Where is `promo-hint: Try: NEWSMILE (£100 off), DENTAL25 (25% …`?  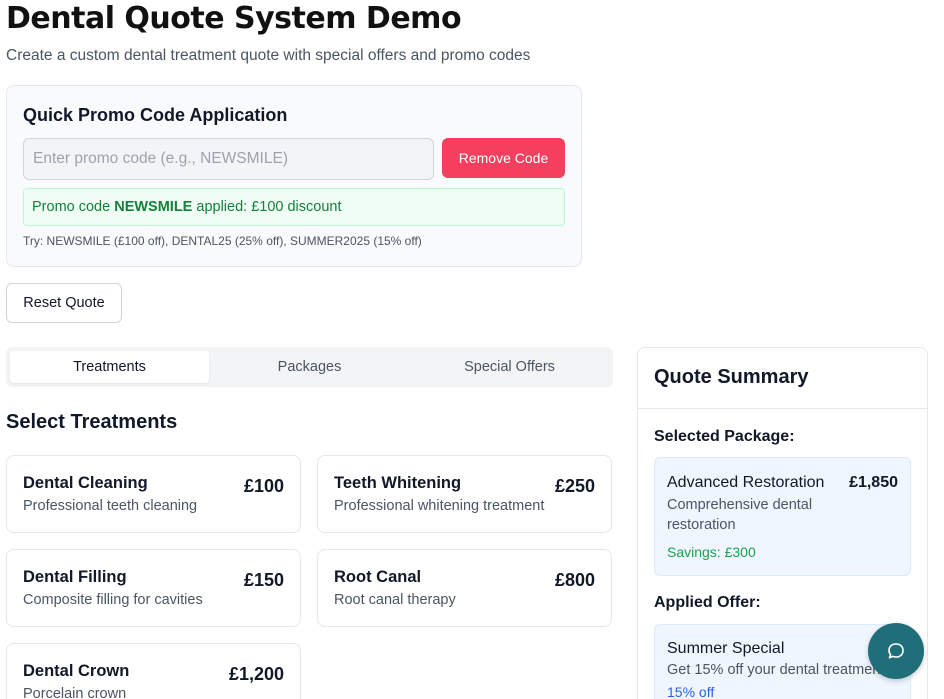
promo-hint: Try: NEWSMILE (£100 off), DENTAL25 (25% … is located at coordinates (222, 241).